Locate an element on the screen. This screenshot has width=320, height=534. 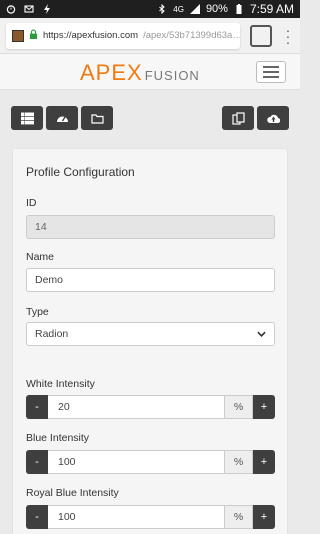
type-label: Type is located at coordinates (37, 312).